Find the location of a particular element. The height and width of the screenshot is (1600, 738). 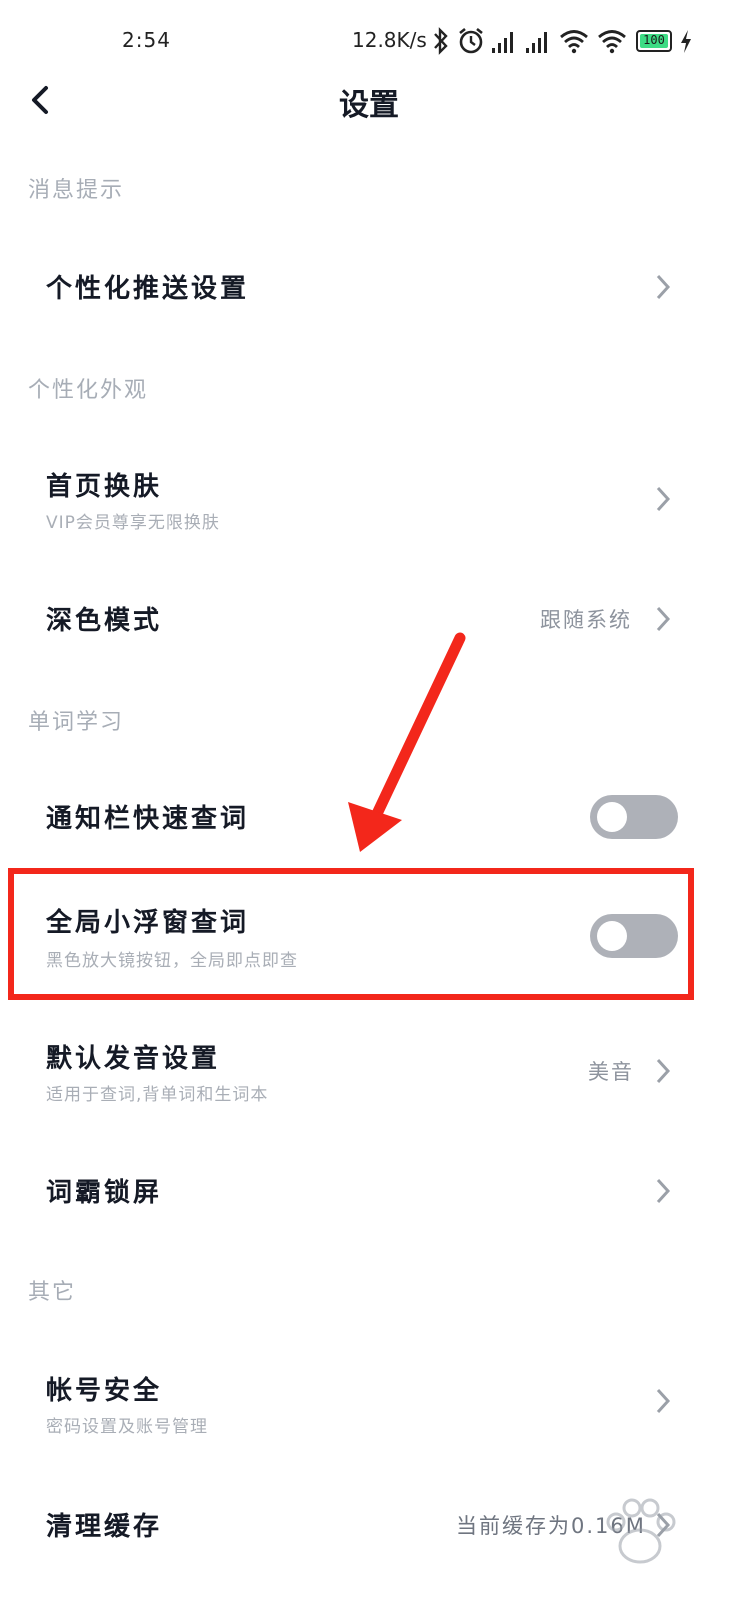

status-bar: 2:54 12.8K/s 100 is located at coordinates (369, 40).